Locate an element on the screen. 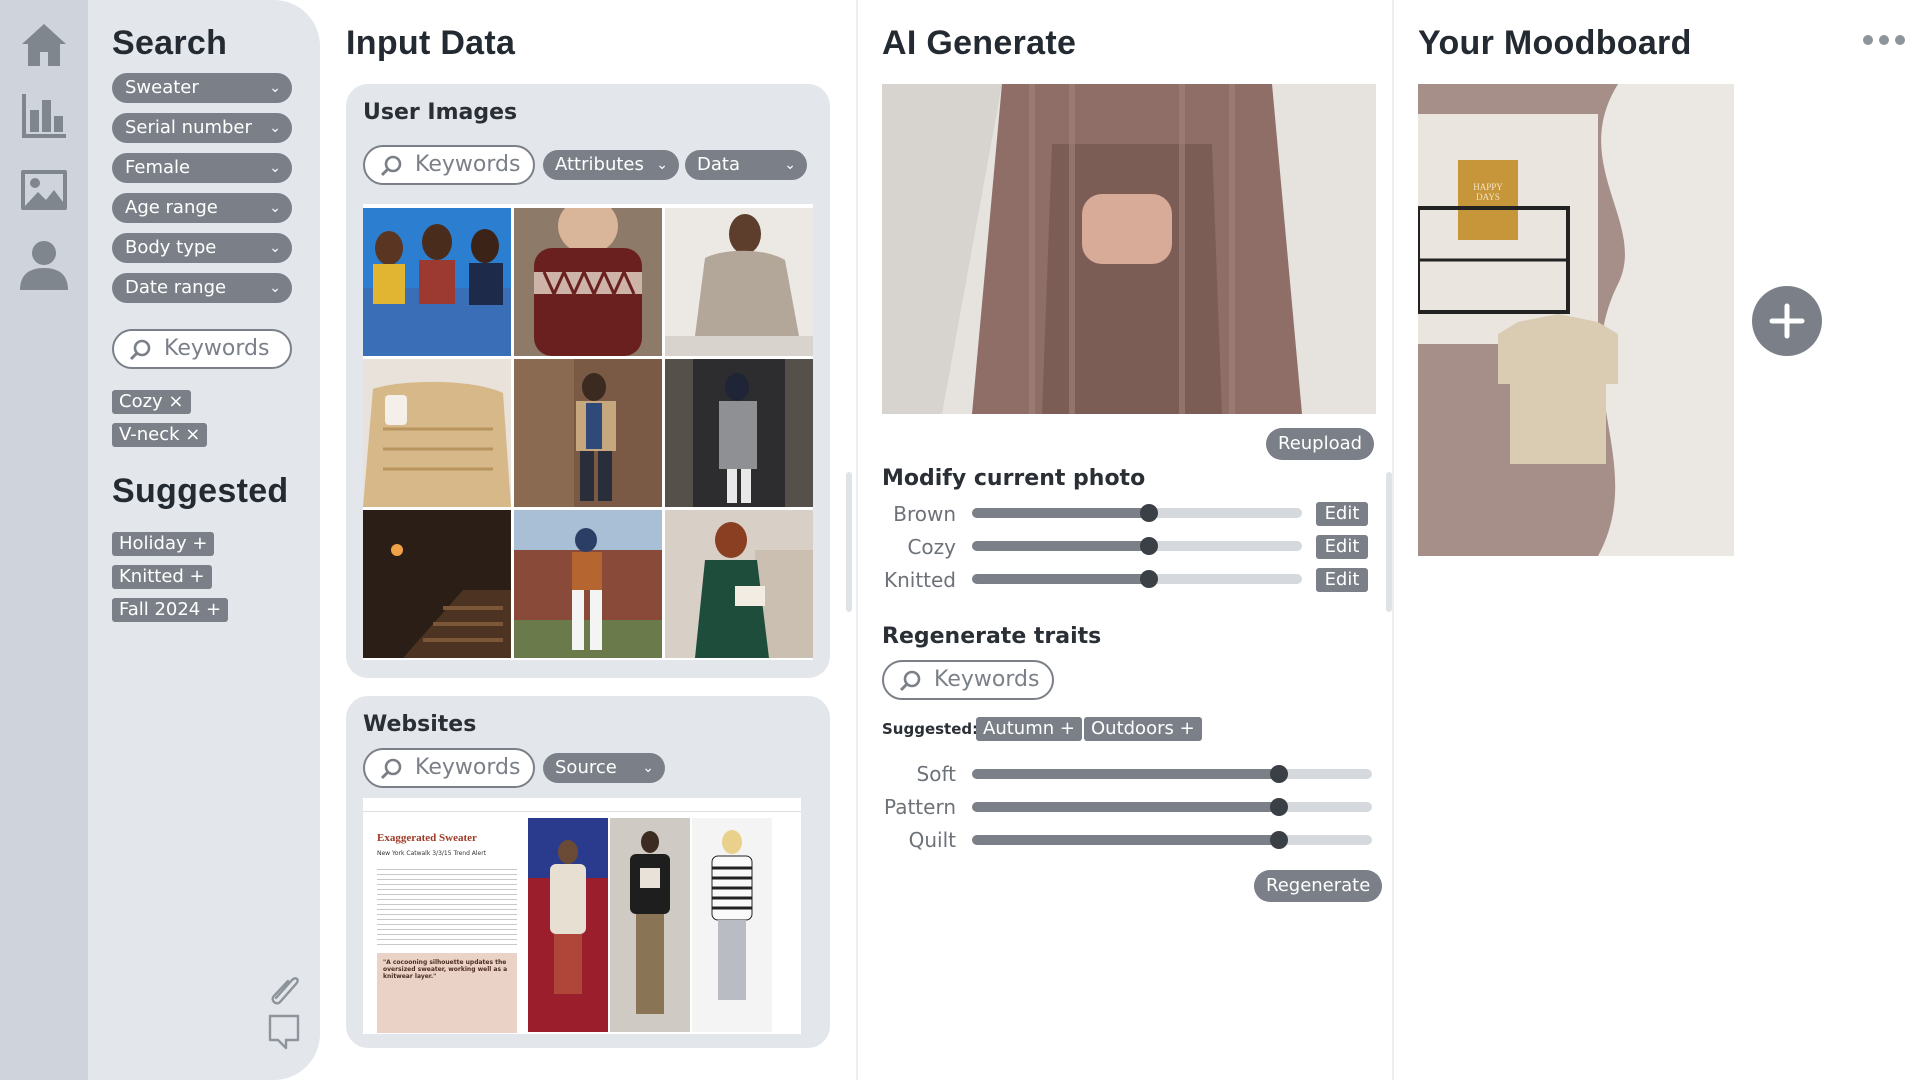 The width and height of the screenshot is (1920, 1080). chart-icon is located at coordinates (44, 116).